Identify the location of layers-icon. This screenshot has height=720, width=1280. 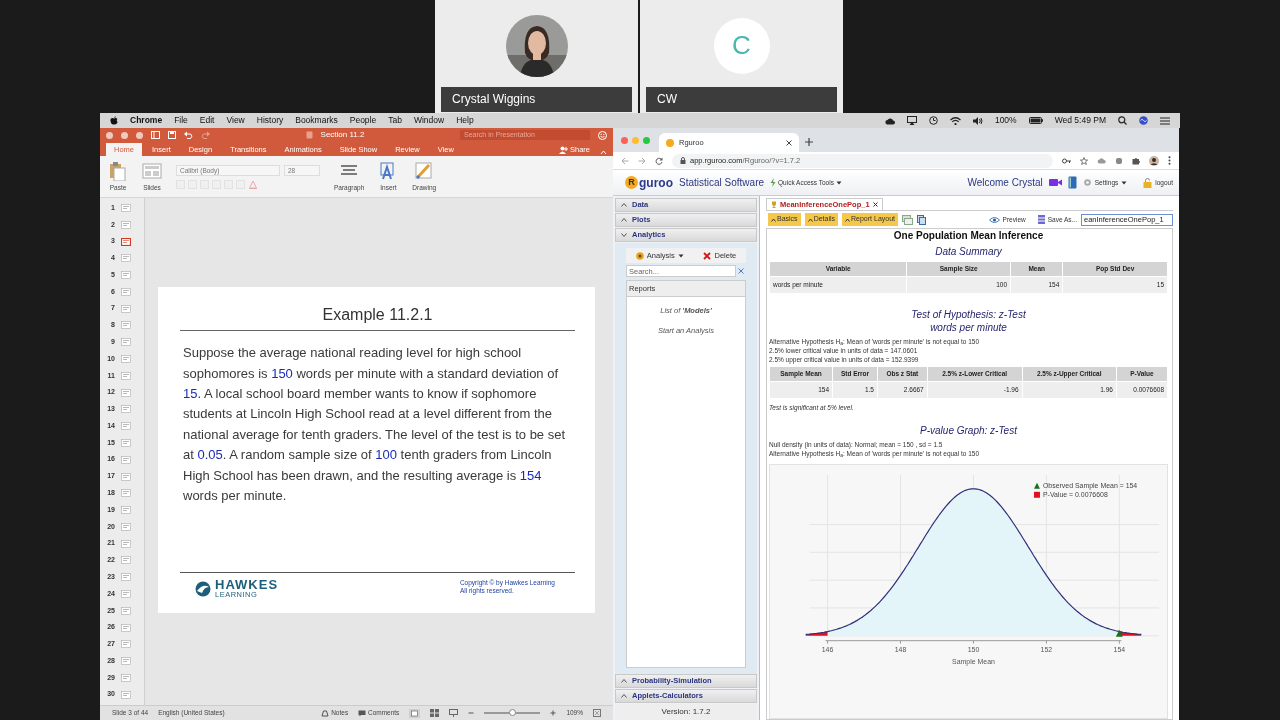
(907, 219).